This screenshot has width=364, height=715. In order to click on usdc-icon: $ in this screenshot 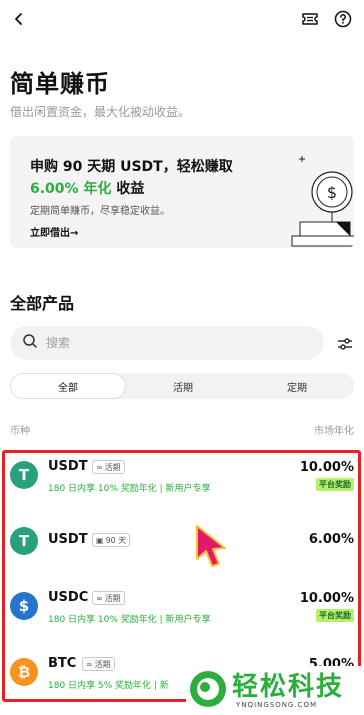, I will do `click(24, 606)`.